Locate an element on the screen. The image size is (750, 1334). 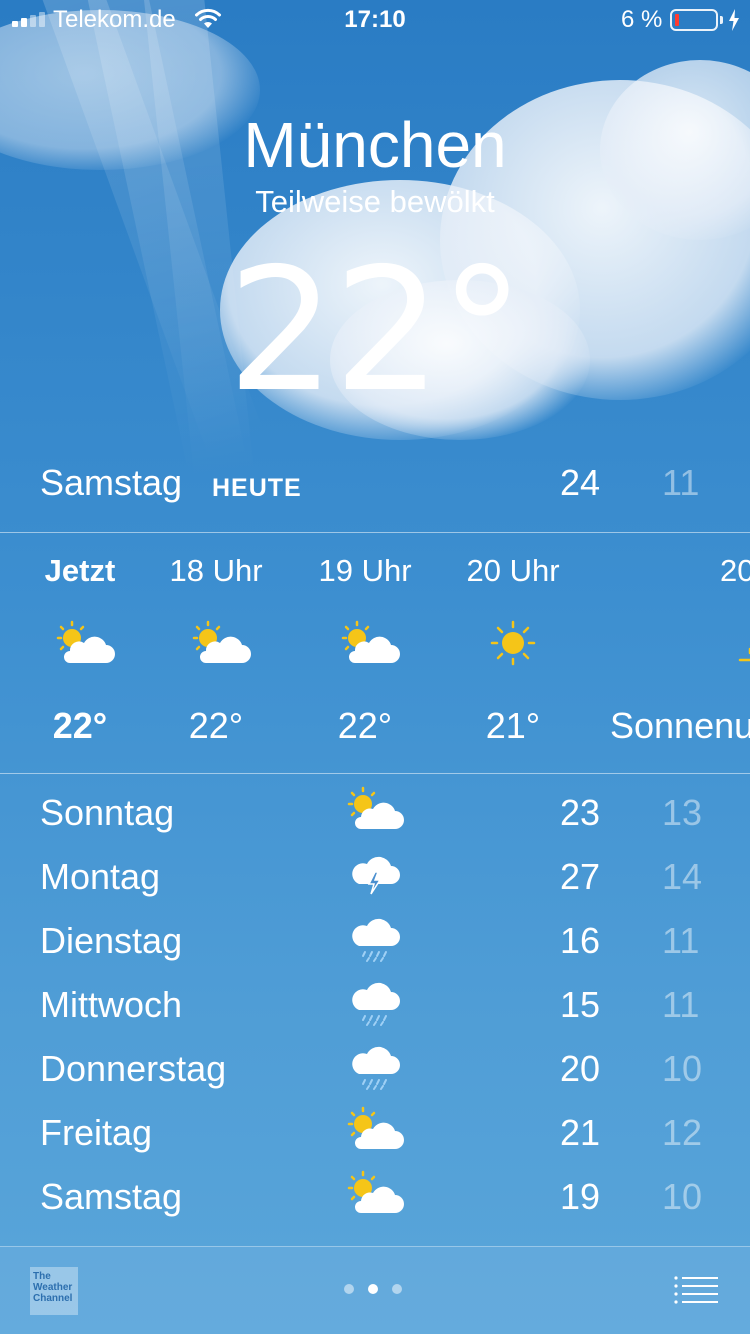
sunset-icon is located at coordinates (679, 644).